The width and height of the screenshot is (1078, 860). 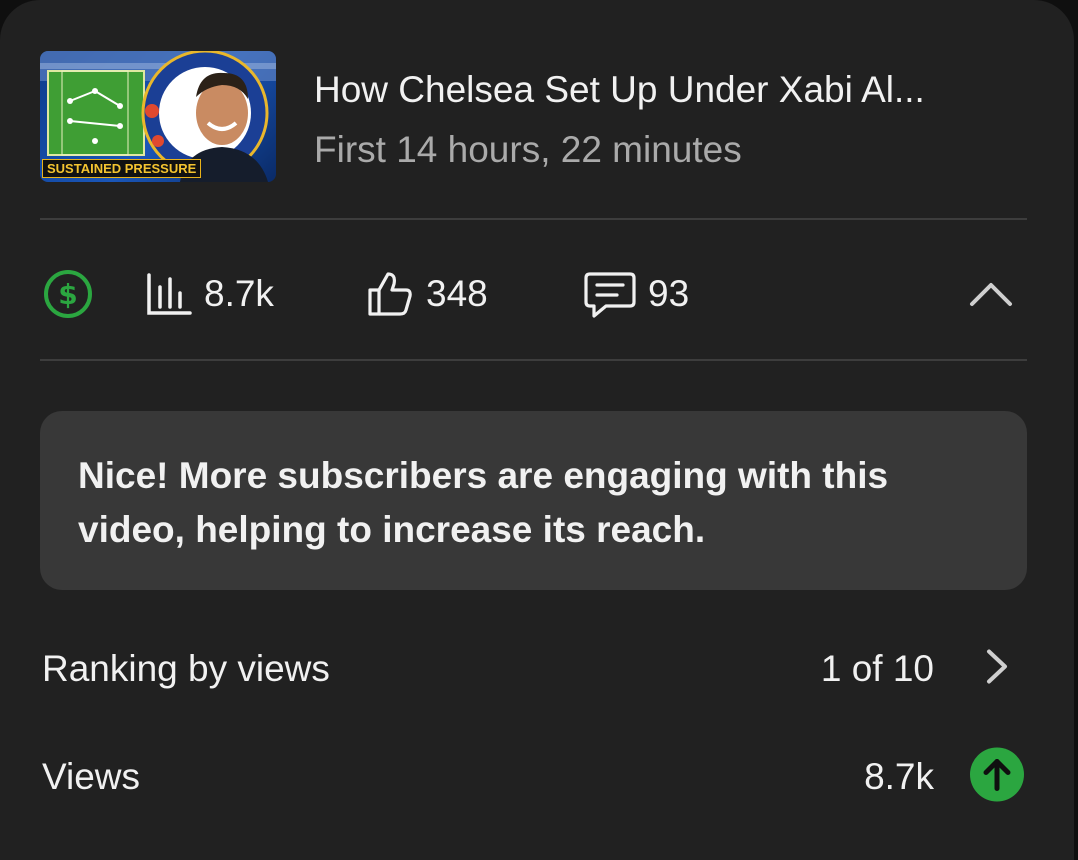 I want to click on chevron-up-icon, so click(x=991, y=294).